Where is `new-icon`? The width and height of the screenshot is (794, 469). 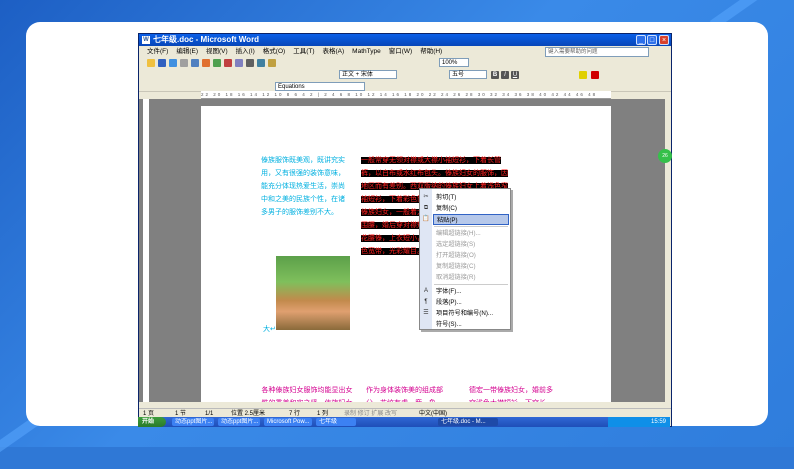 new-icon is located at coordinates (151, 63).